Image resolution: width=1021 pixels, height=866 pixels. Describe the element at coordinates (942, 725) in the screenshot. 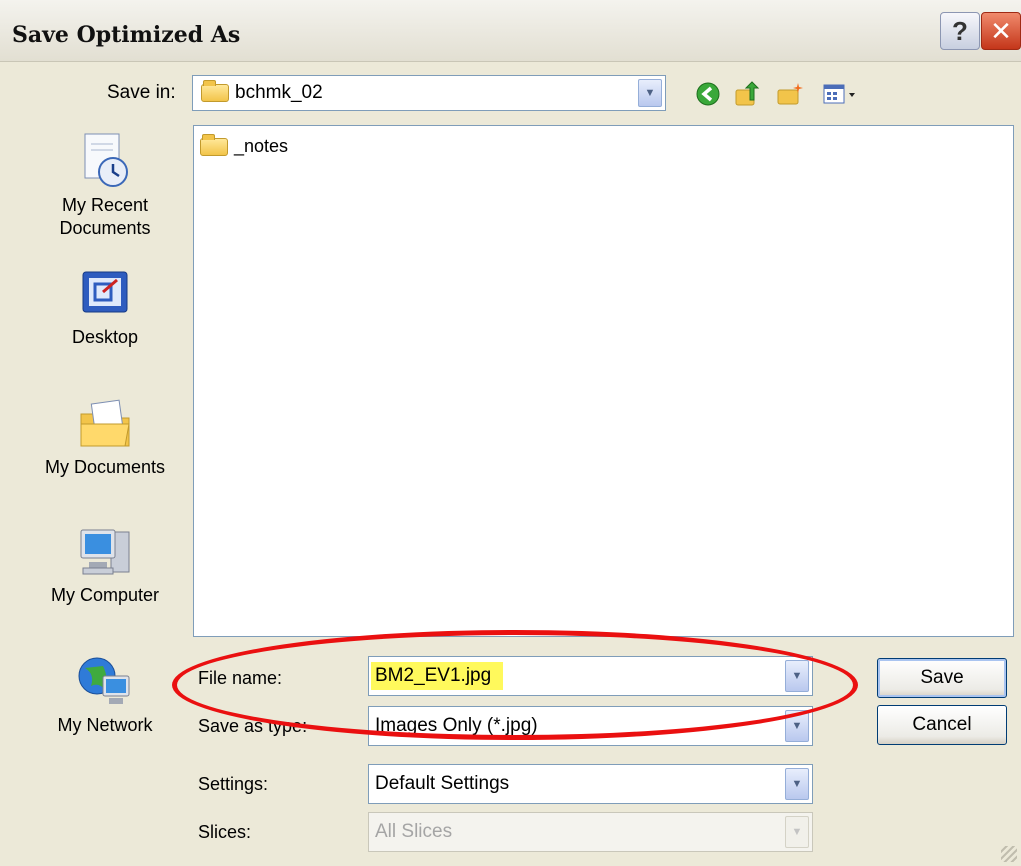

I see `cancel-button: Cancel` at that location.